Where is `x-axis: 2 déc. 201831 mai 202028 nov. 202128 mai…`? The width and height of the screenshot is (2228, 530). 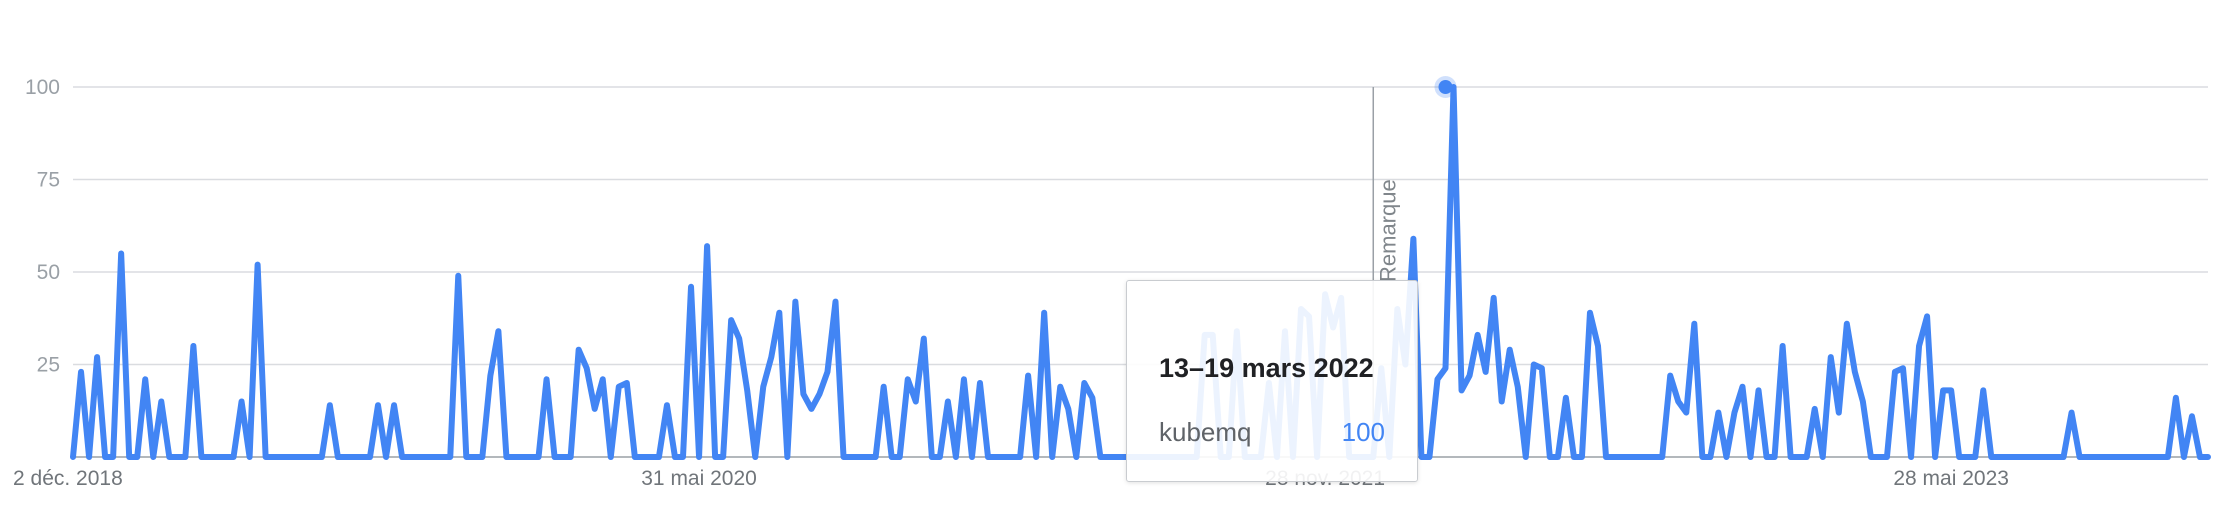 x-axis: 2 déc. 201831 mai 202028 nov. 202128 mai… is located at coordinates (1011, 478).